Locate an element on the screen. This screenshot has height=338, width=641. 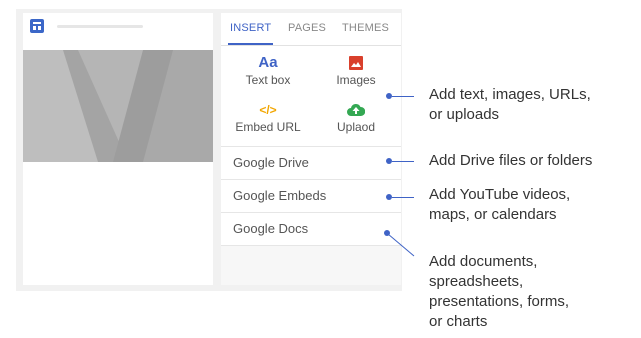
images-button: Images is located at coordinates (356, 70).